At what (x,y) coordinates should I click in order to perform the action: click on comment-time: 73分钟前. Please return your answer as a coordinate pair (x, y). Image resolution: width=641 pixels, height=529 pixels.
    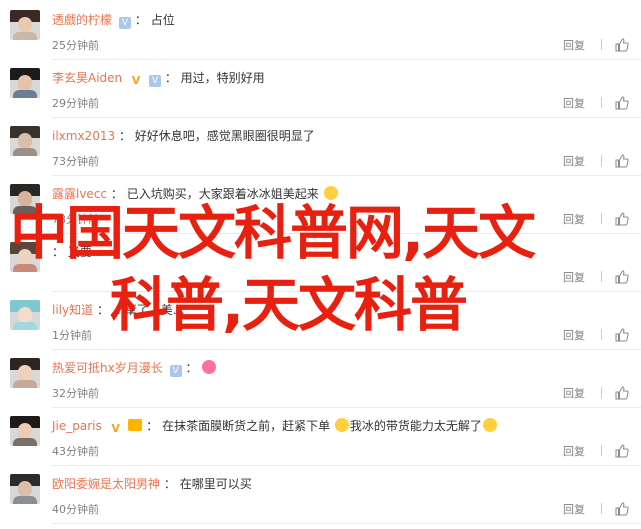
    Looking at the image, I should click on (75, 162).